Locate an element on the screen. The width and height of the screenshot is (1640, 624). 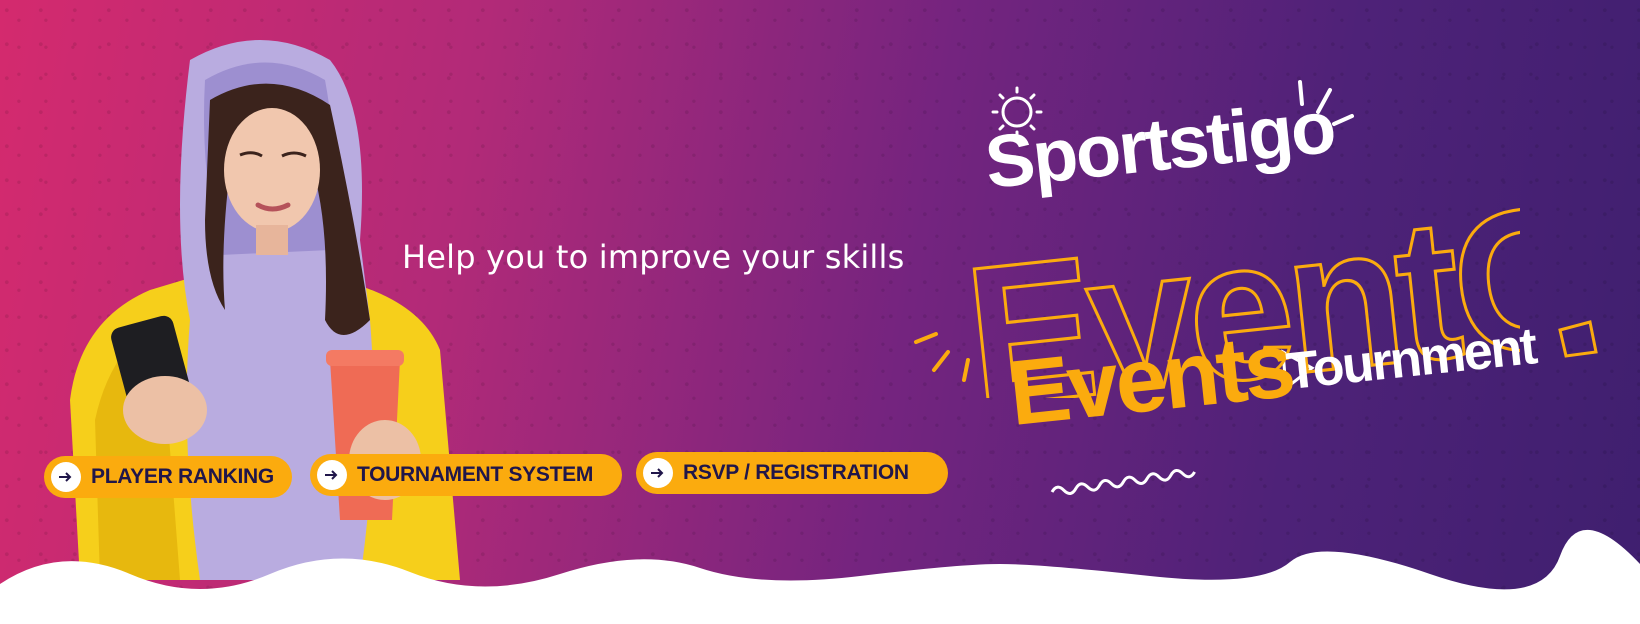
button-label: TOURNAMENT SYSTEM is located at coordinates (475, 474).